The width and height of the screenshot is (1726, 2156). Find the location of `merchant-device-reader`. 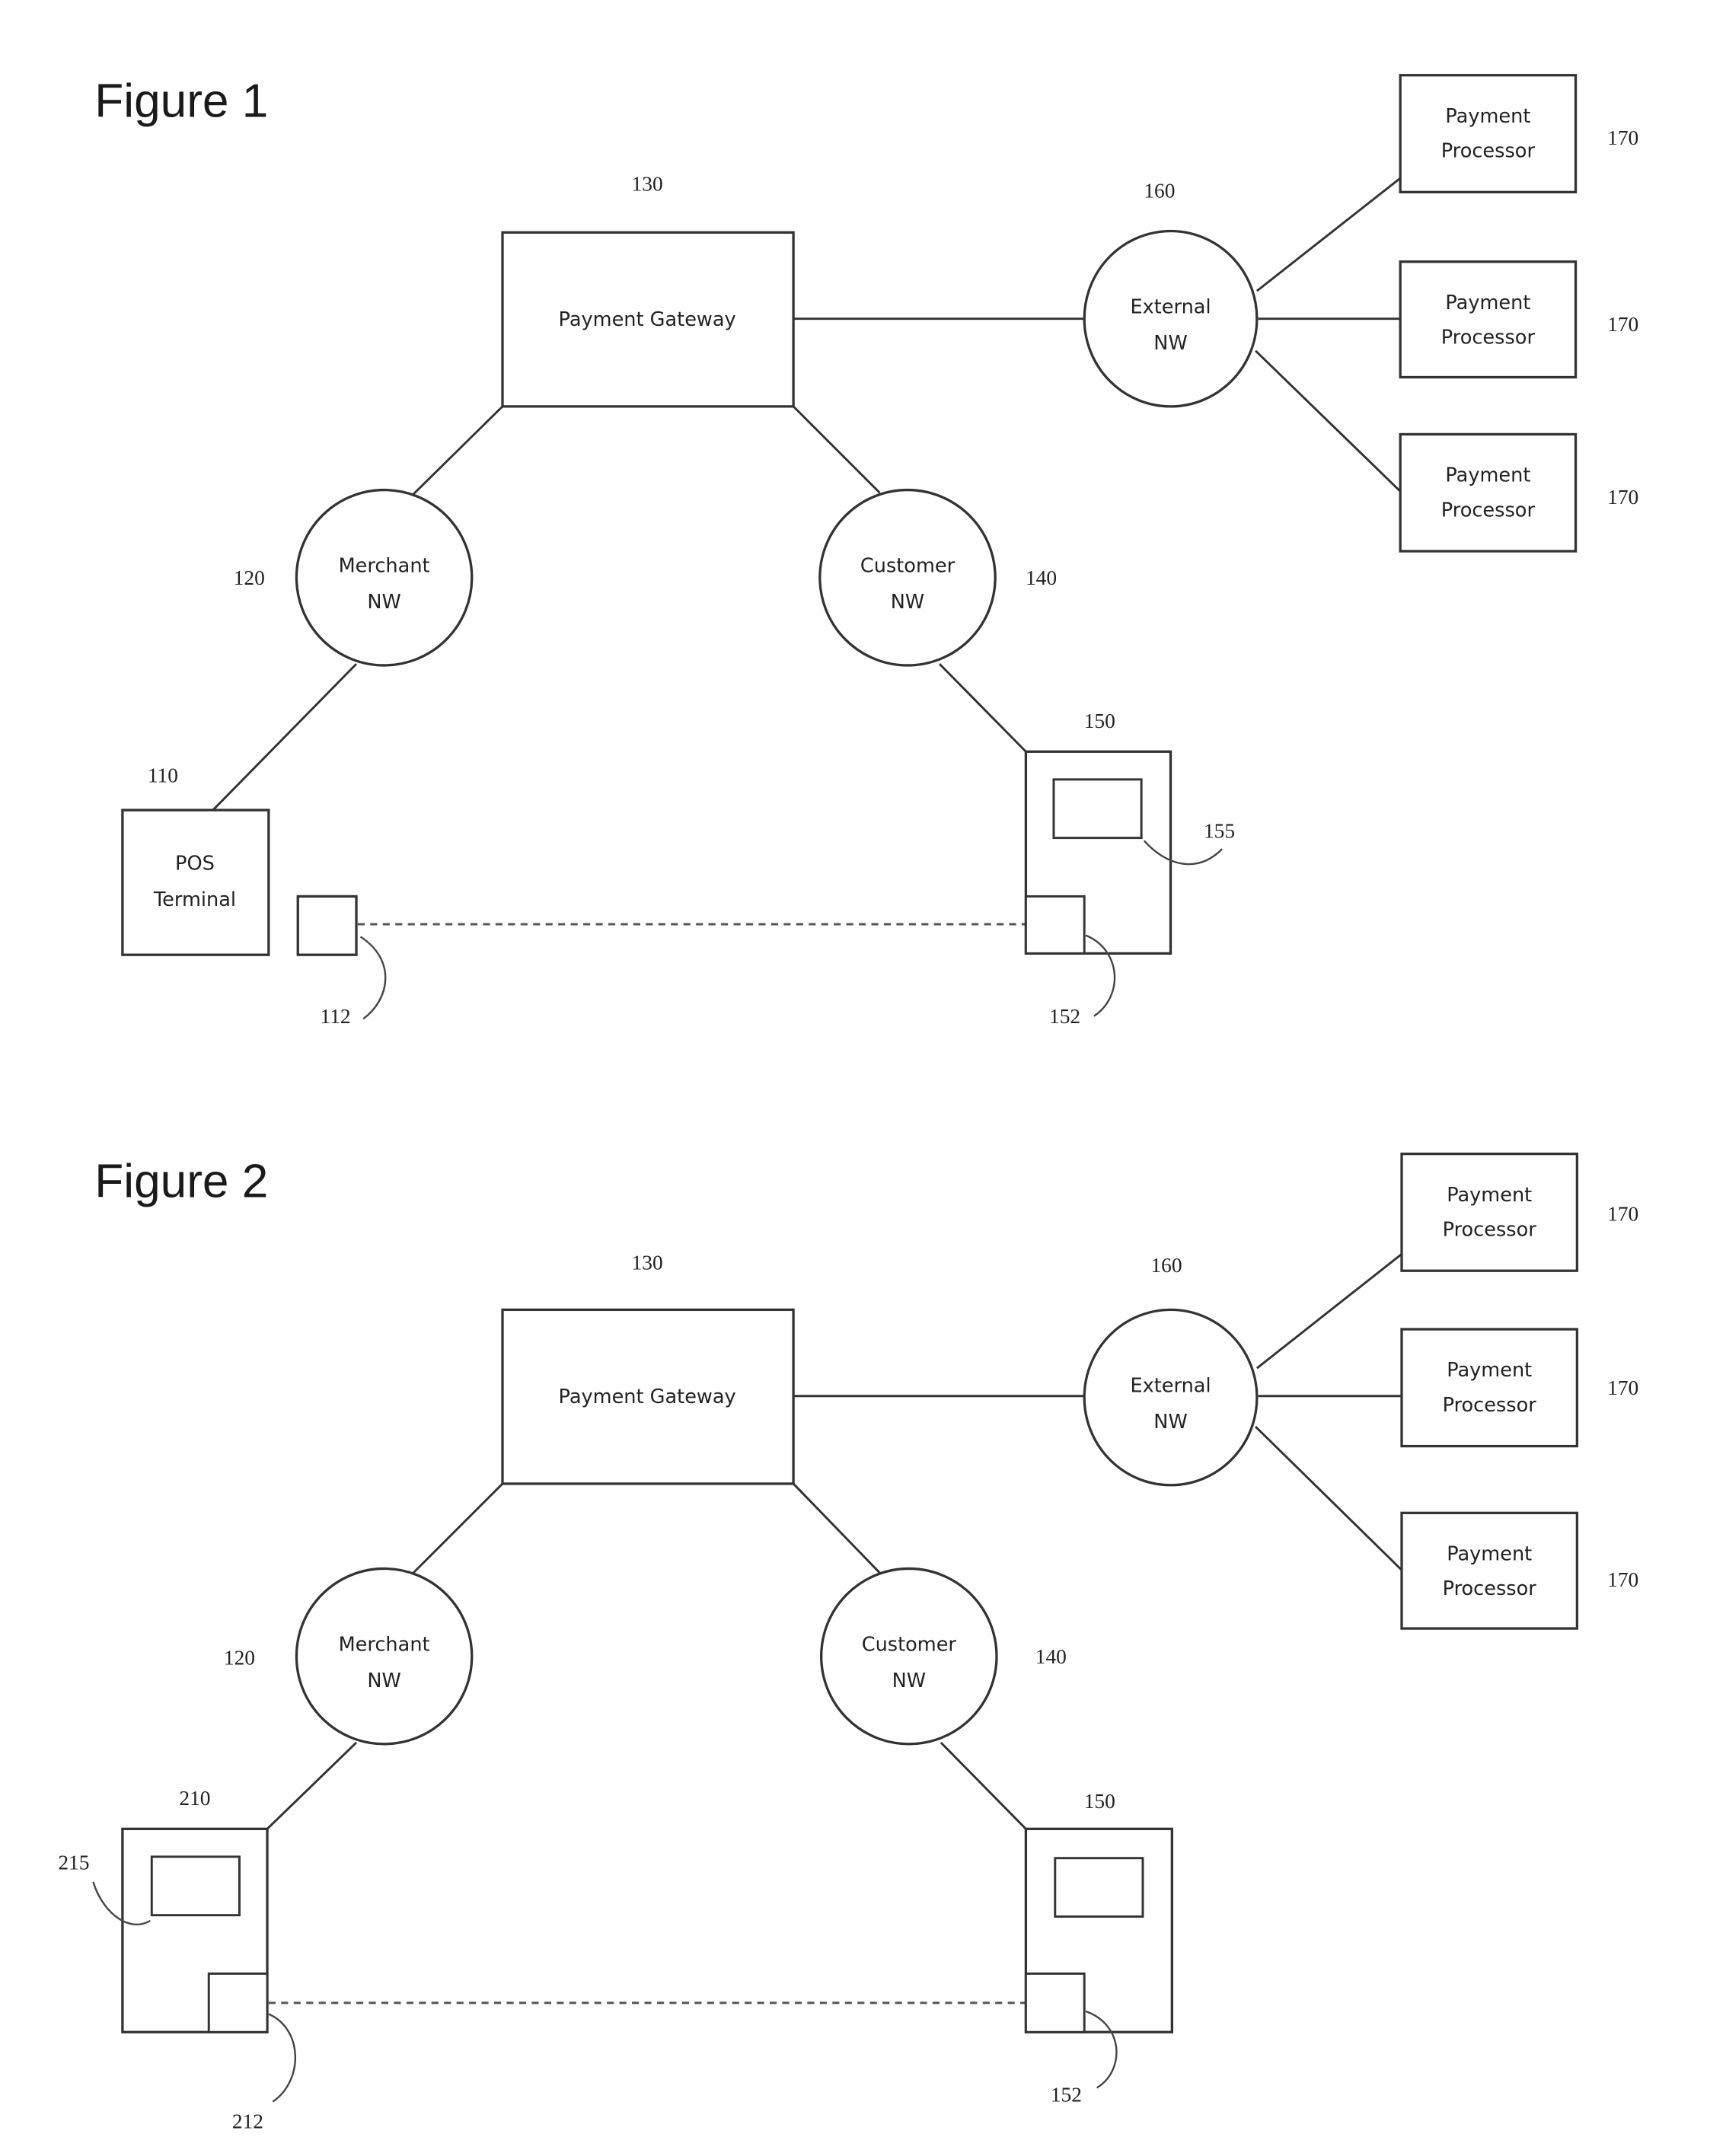

merchant-device-reader is located at coordinates (238, 2003).